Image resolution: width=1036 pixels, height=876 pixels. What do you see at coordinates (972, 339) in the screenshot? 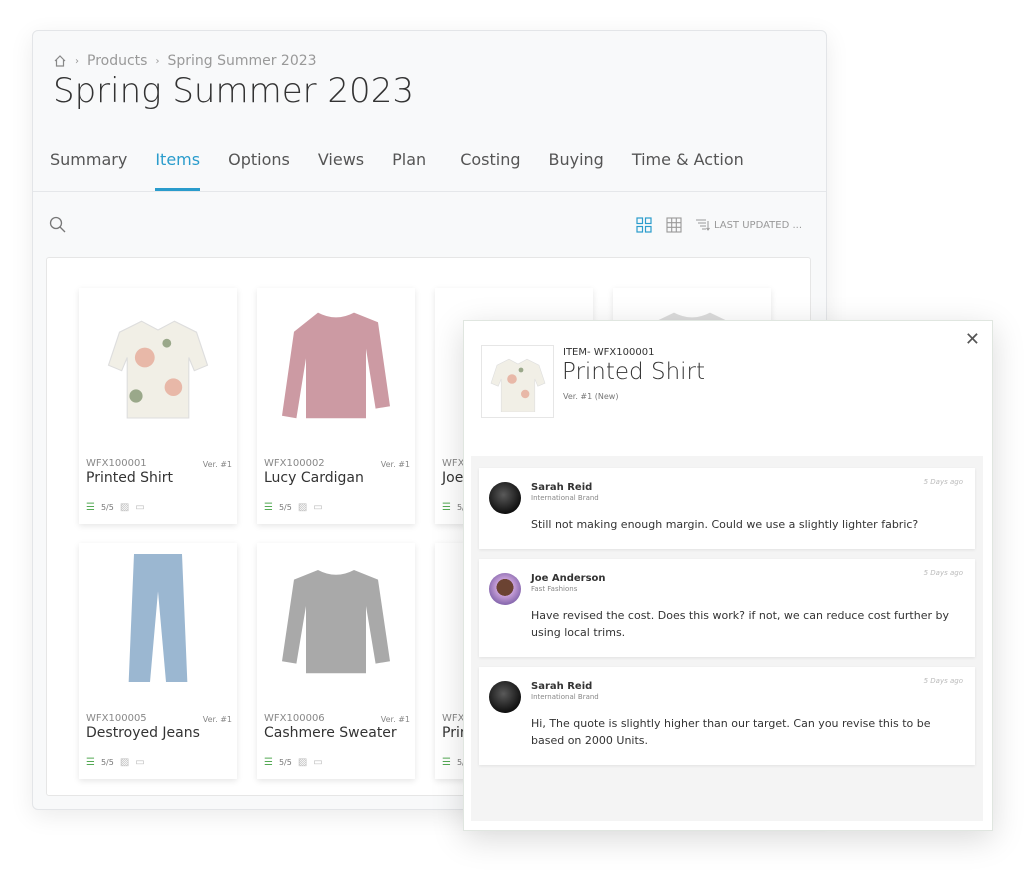
I see `close-icon: ✕` at bounding box center [972, 339].